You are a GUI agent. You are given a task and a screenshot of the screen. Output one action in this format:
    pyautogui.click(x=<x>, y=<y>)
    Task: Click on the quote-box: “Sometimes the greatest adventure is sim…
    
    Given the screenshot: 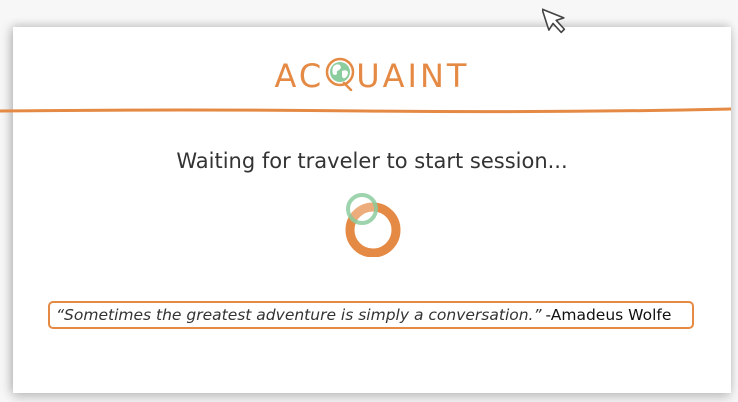 What is the action you would take?
    pyautogui.click(x=371, y=315)
    